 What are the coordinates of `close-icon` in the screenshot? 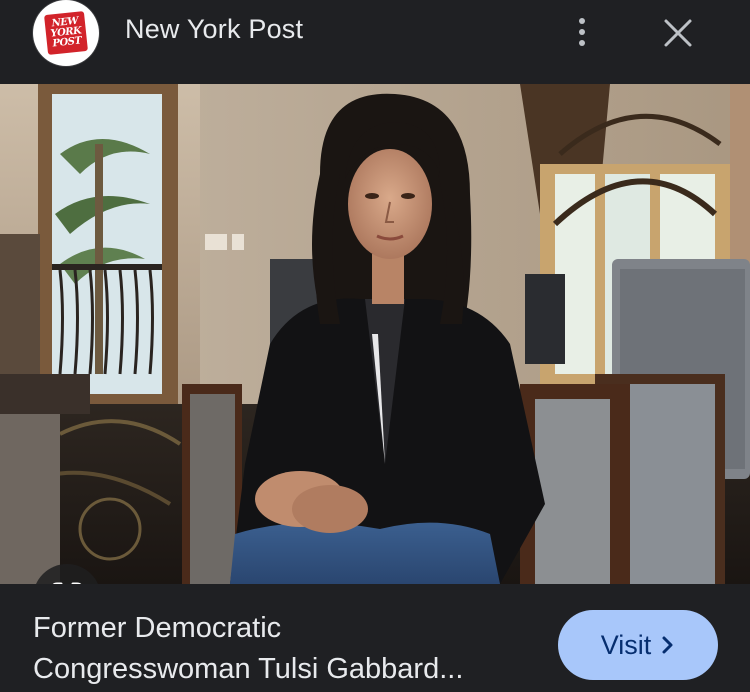 It's located at (678, 33).